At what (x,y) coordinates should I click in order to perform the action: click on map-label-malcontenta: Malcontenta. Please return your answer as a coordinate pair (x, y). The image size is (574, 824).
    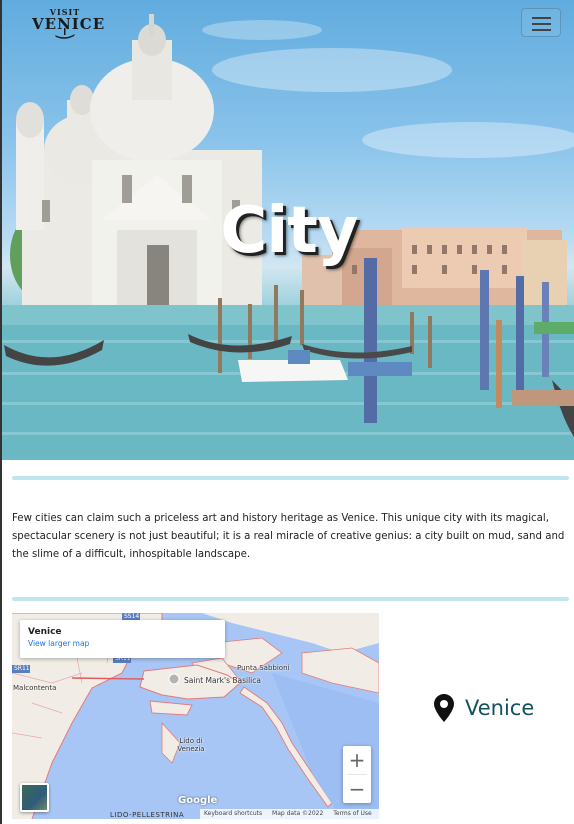
    Looking at the image, I should click on (35, 688).